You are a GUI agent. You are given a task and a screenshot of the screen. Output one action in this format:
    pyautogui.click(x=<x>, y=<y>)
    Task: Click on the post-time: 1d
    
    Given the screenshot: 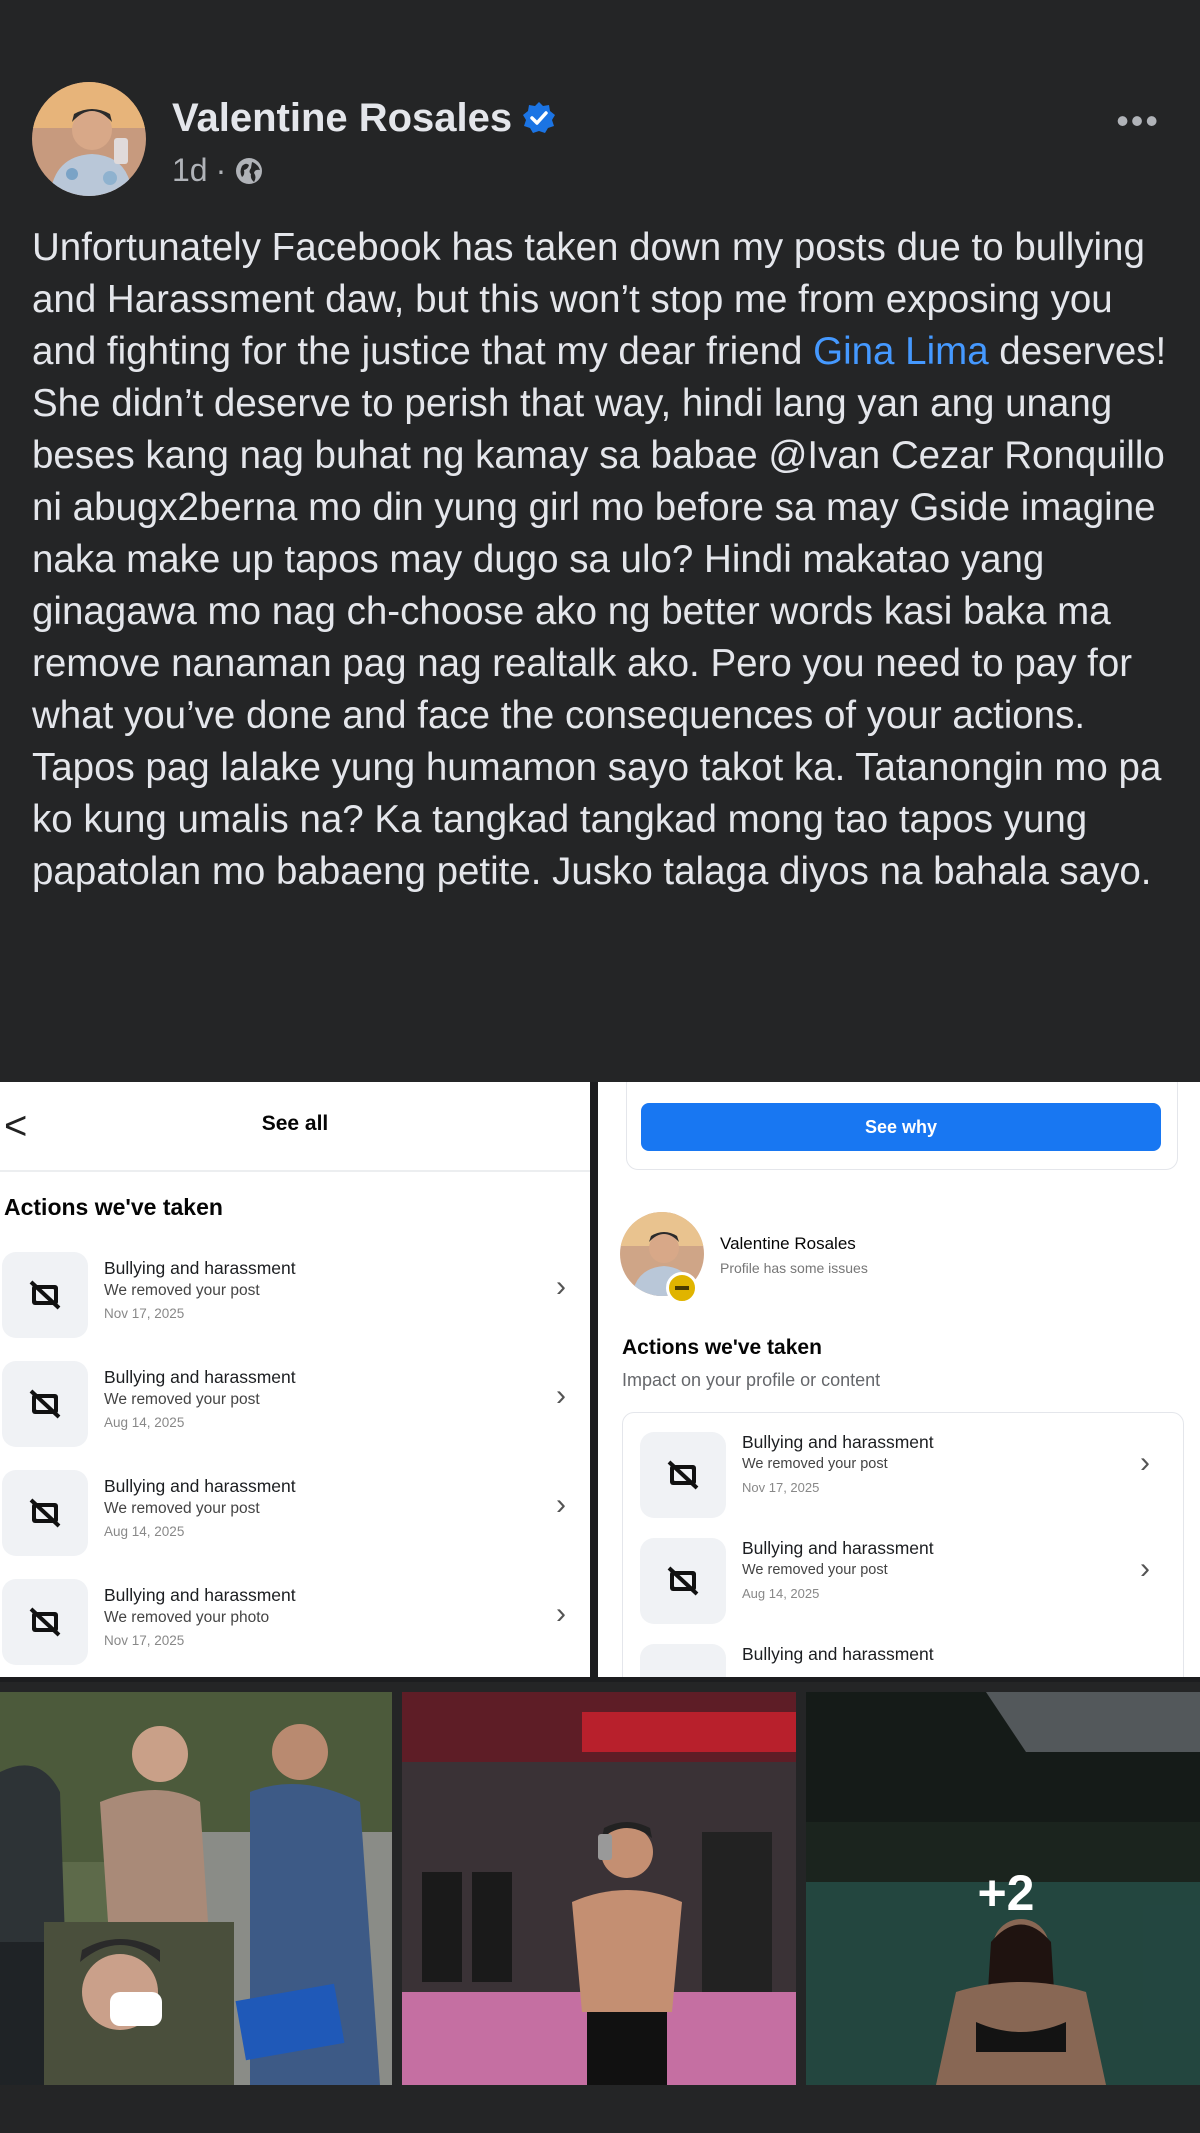 What is the action you would take?
    pyautogui.click(x=190, y=170)
    